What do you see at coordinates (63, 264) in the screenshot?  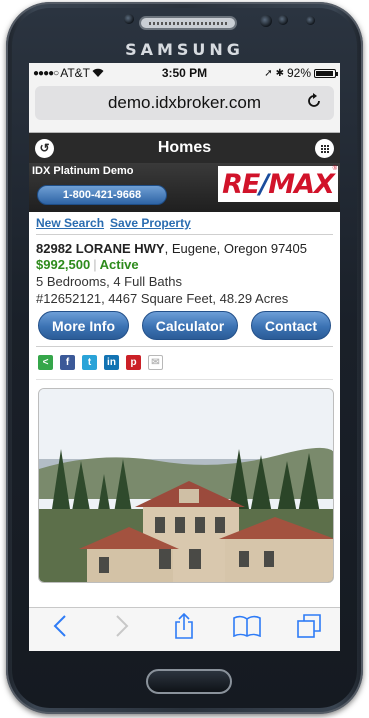 I see `listing-price: $992,500` at bounding box center [63, 264].